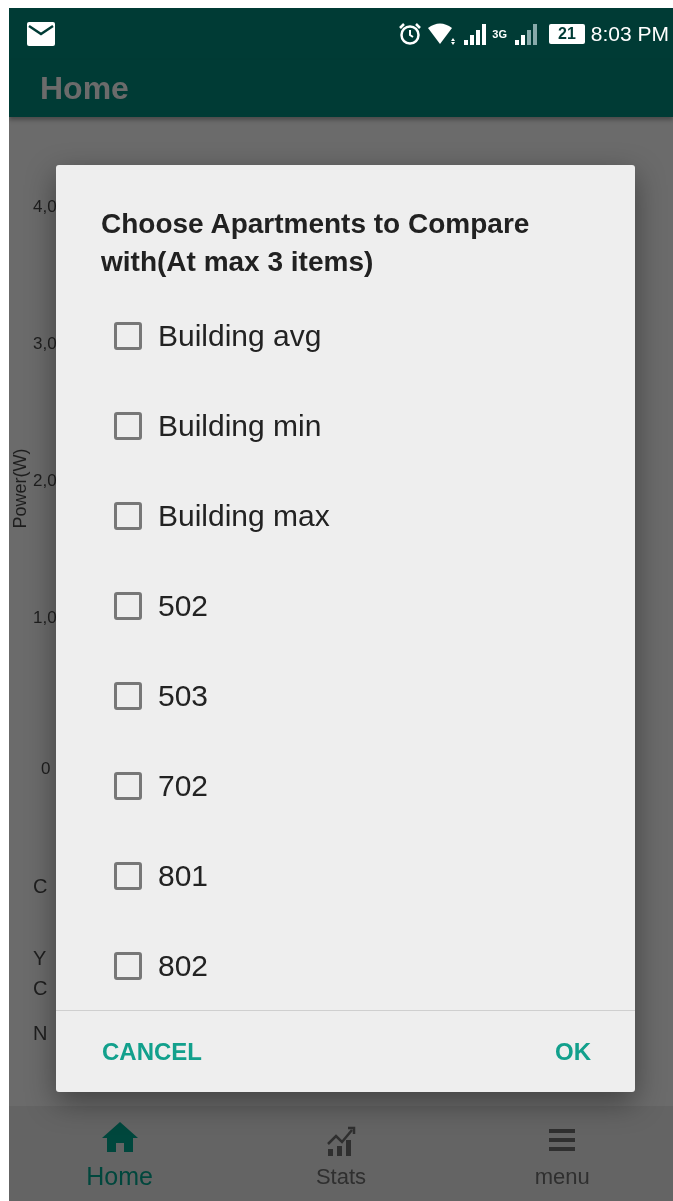  What do you see at coordinates (40, 1033) in the screenshot?
I see `text-fragment: N` at bounding box center [40, 1033].